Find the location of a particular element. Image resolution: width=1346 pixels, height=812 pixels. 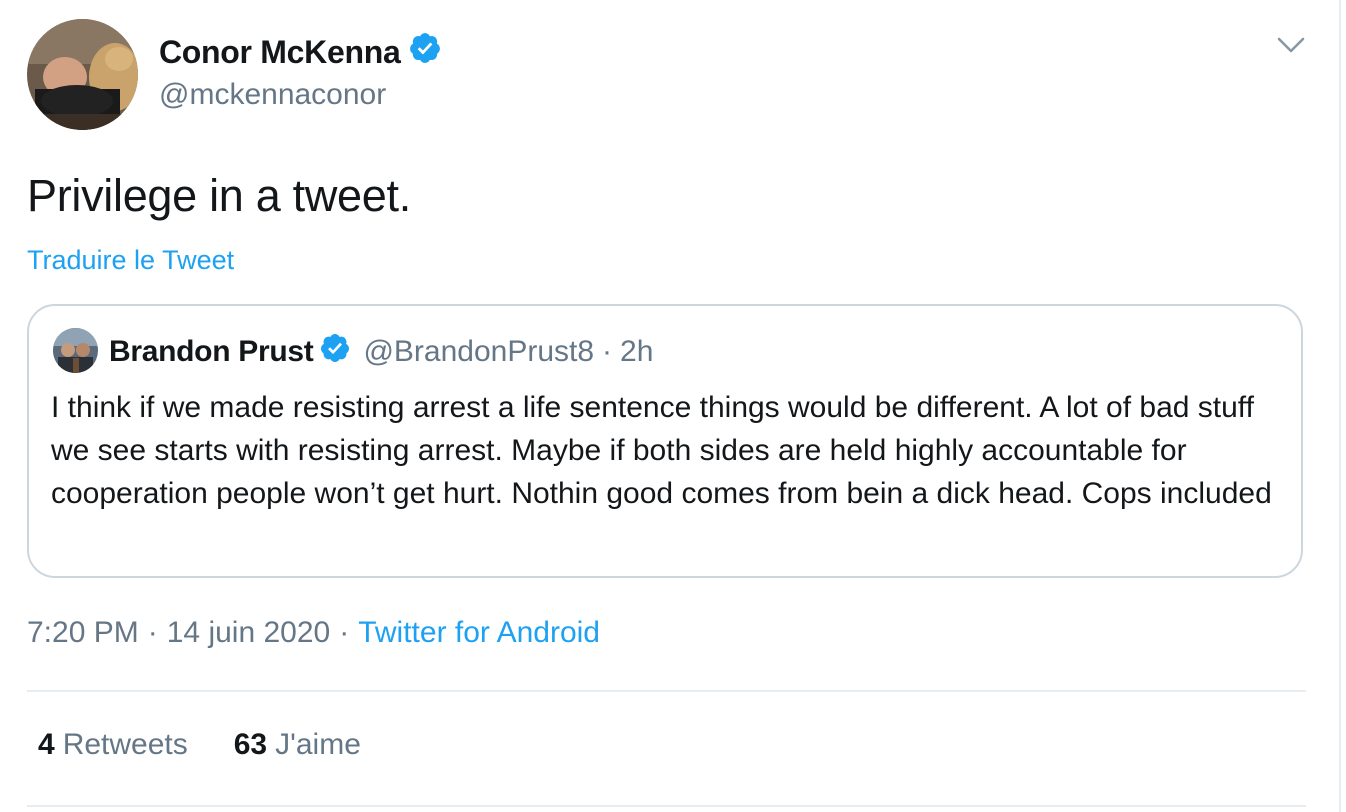

author-name: Conor McKenna is located at coordinates (300, 52).